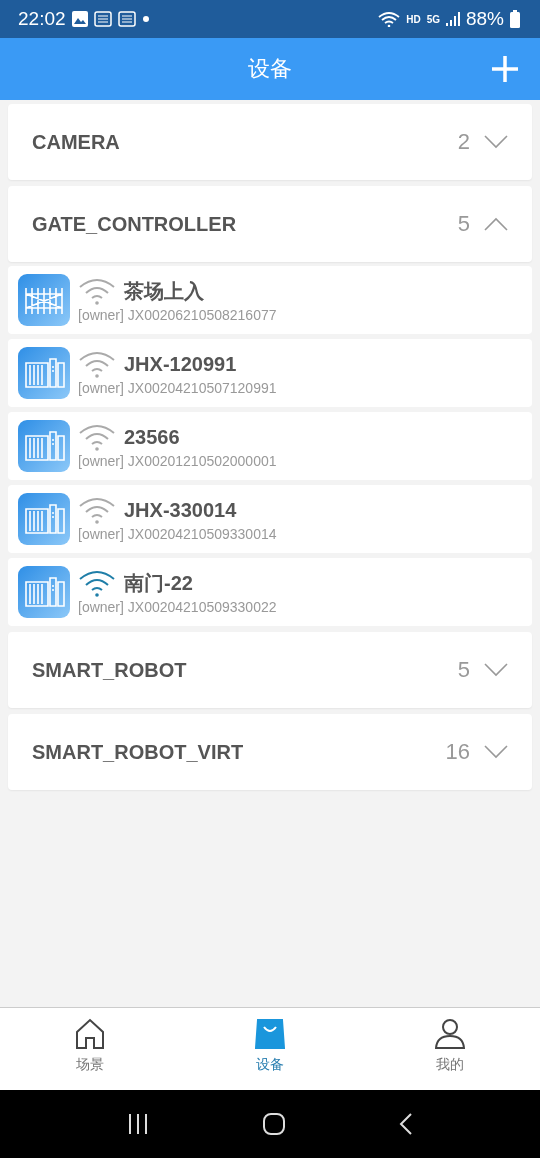 Image resolution: width=540 pixels, height=1158 pixels. I want to click on group-header: SMART_ROBOT 5, so click(270, 670).